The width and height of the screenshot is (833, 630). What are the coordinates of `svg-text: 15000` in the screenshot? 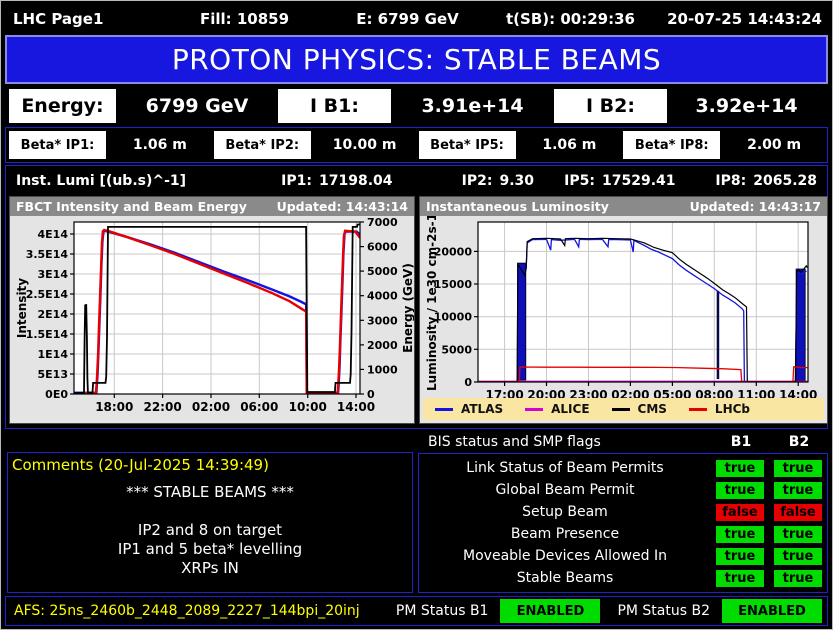 It's located at (453, 284).